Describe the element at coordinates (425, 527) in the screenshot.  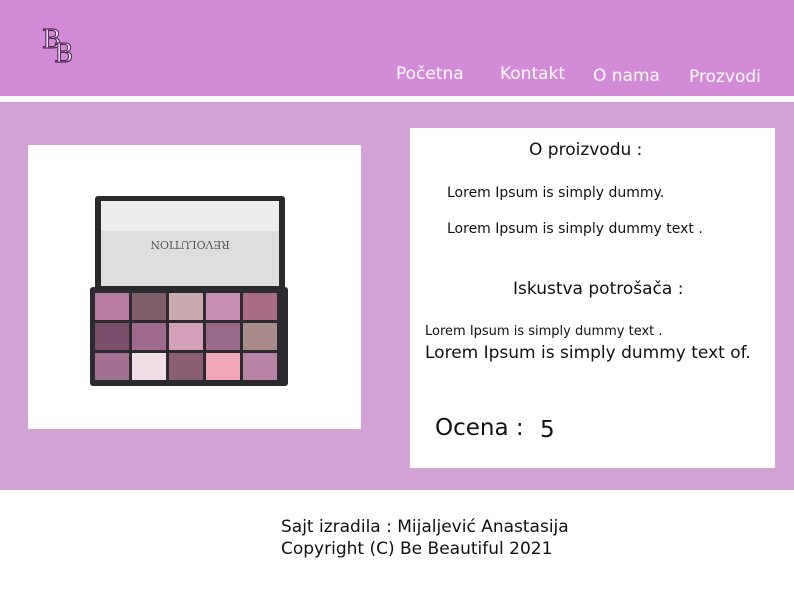
I see `footer-author: Sajt izradila : Mijaljević Anastasija` at that location.